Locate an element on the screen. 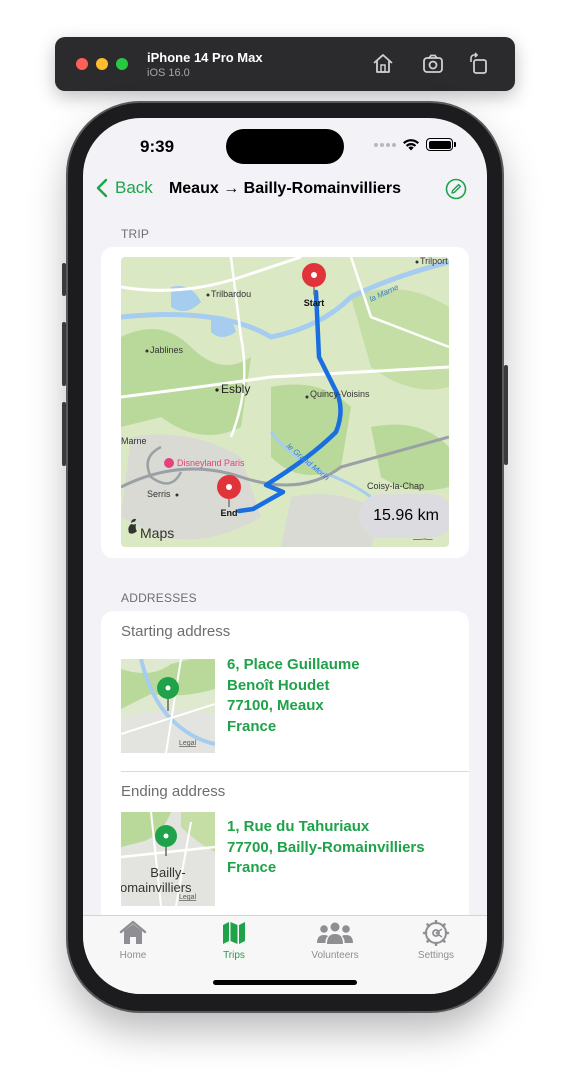 The height and width of the screenshot is (1086, 570). back-button: Back is located at coordinates (124, 188).